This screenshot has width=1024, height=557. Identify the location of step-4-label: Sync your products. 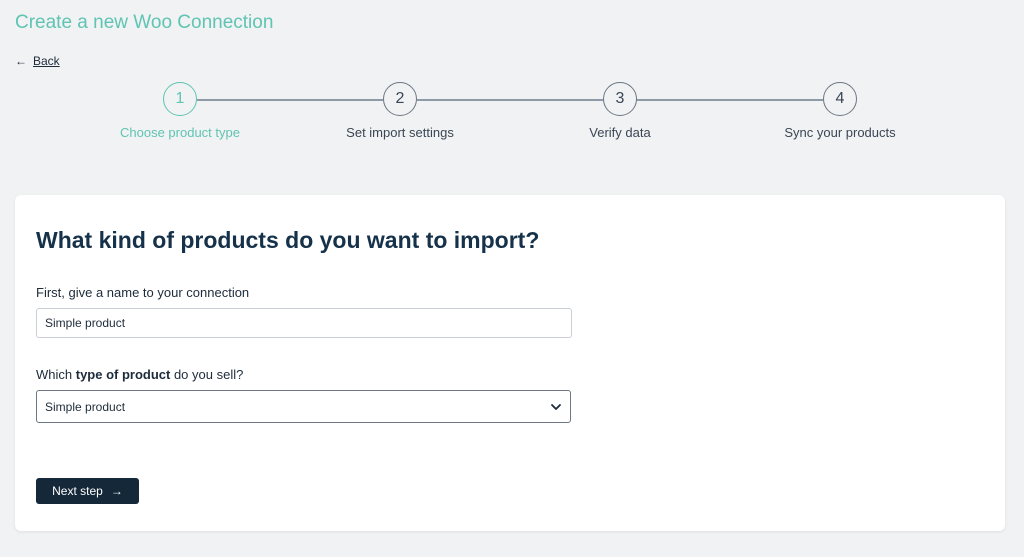
(840, 132).